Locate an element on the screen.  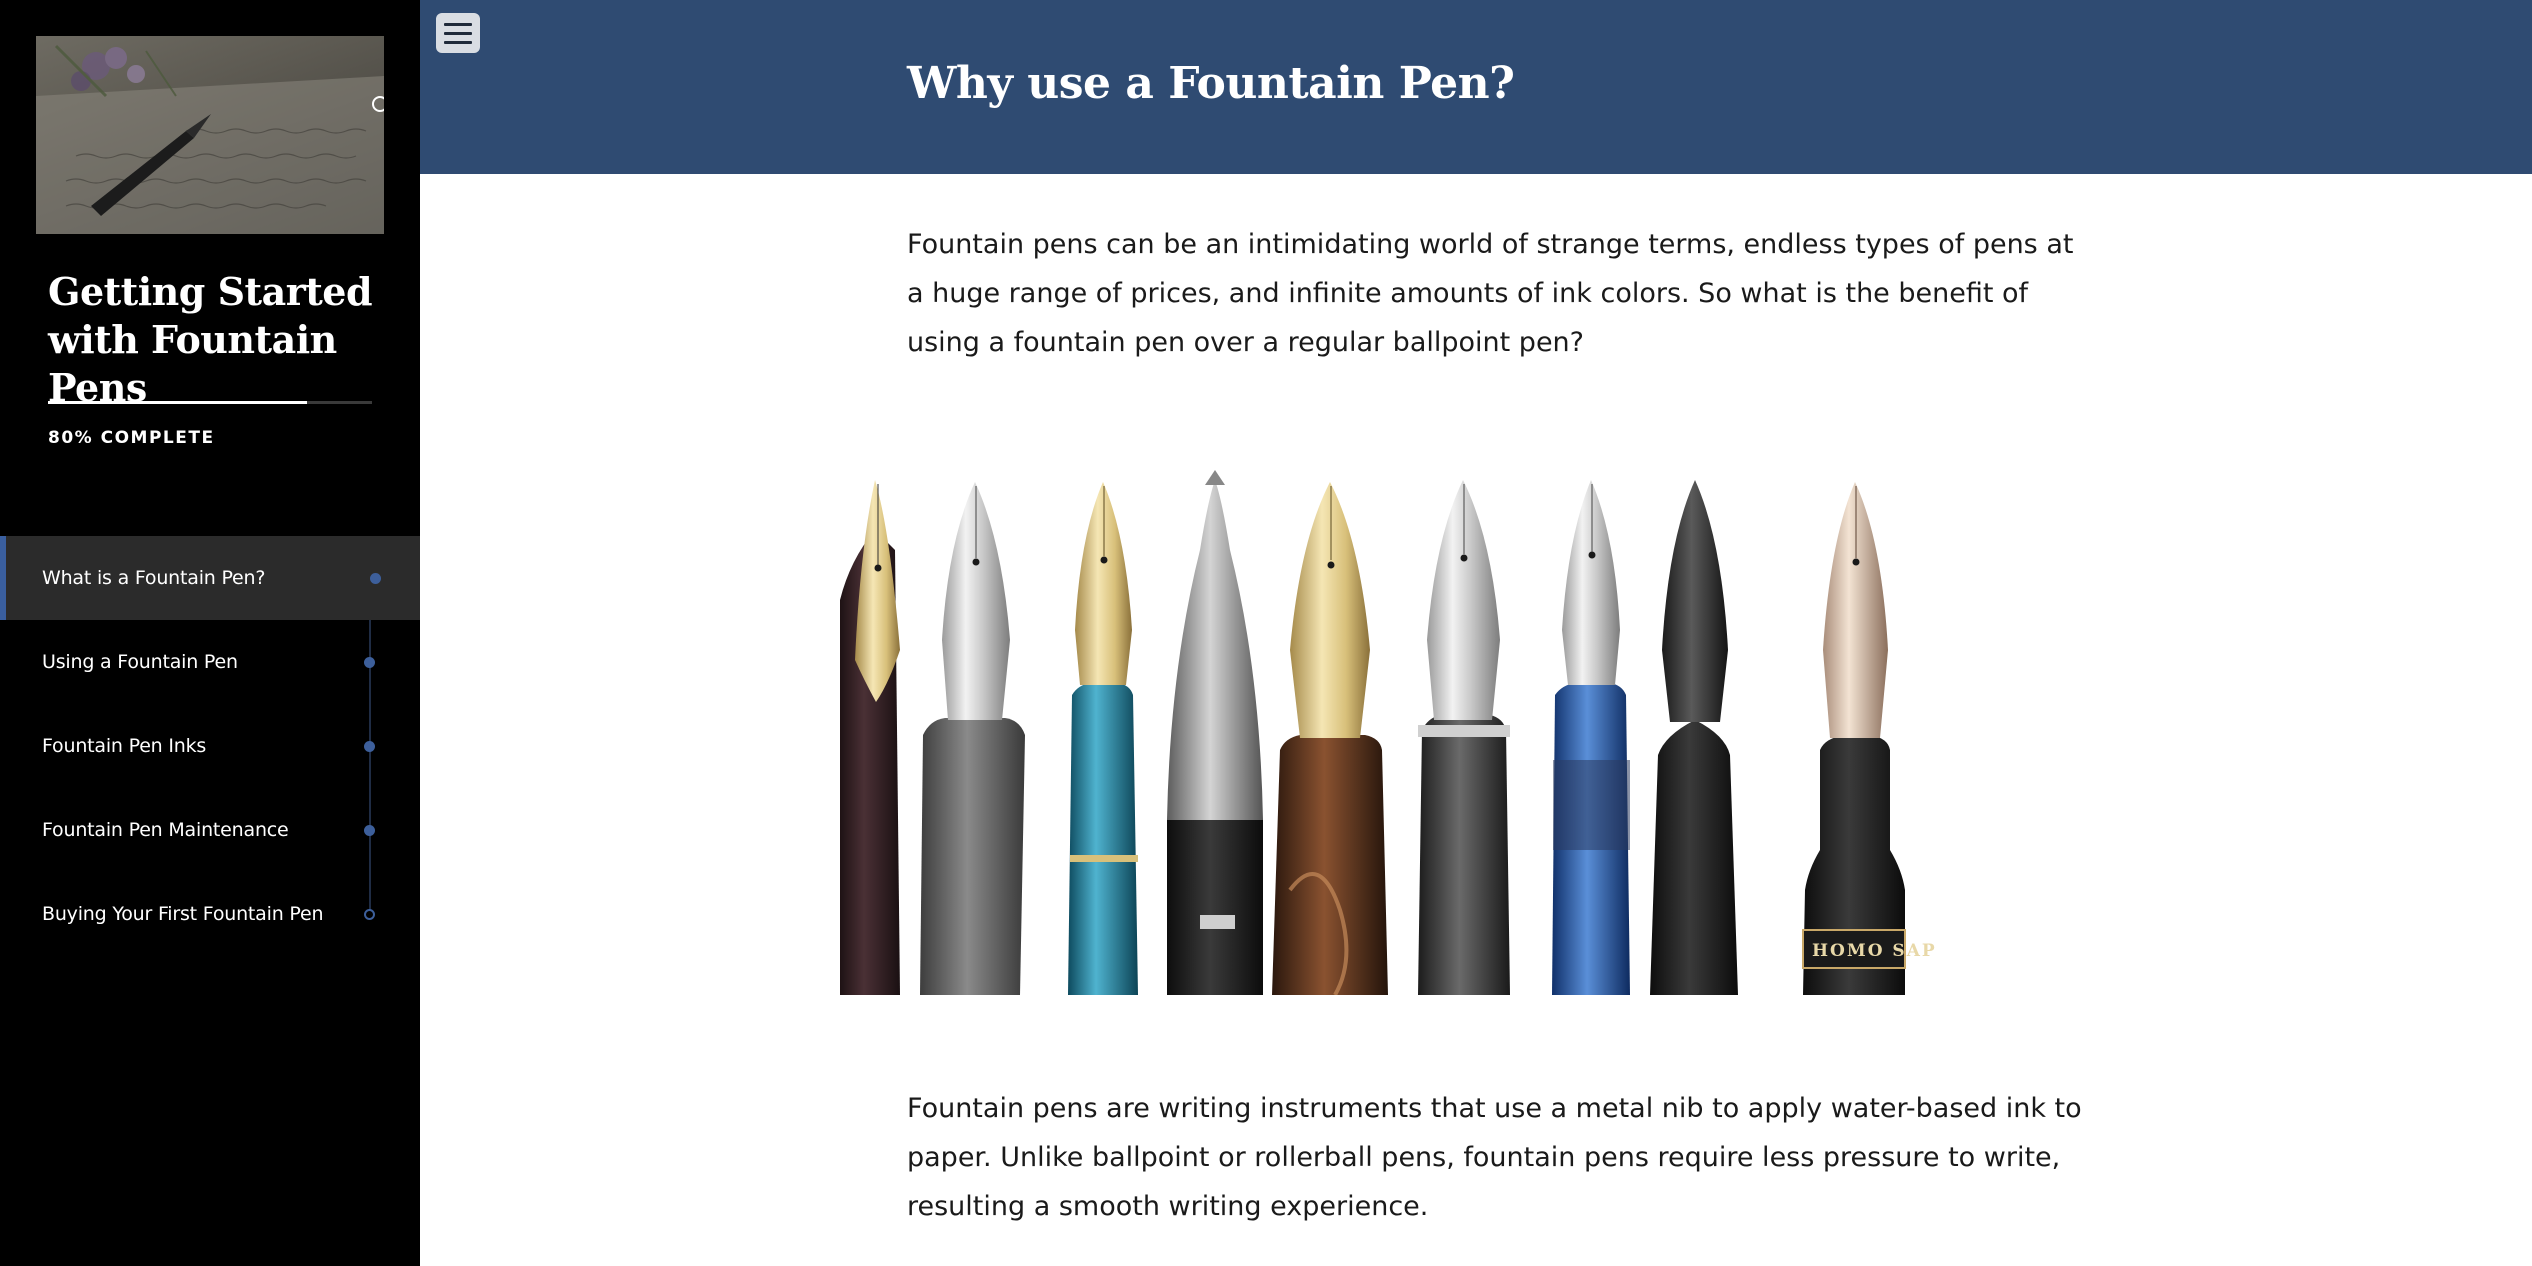
lesson-label: Buying Your First Fountain Pen is located at coordinates (183, 914).